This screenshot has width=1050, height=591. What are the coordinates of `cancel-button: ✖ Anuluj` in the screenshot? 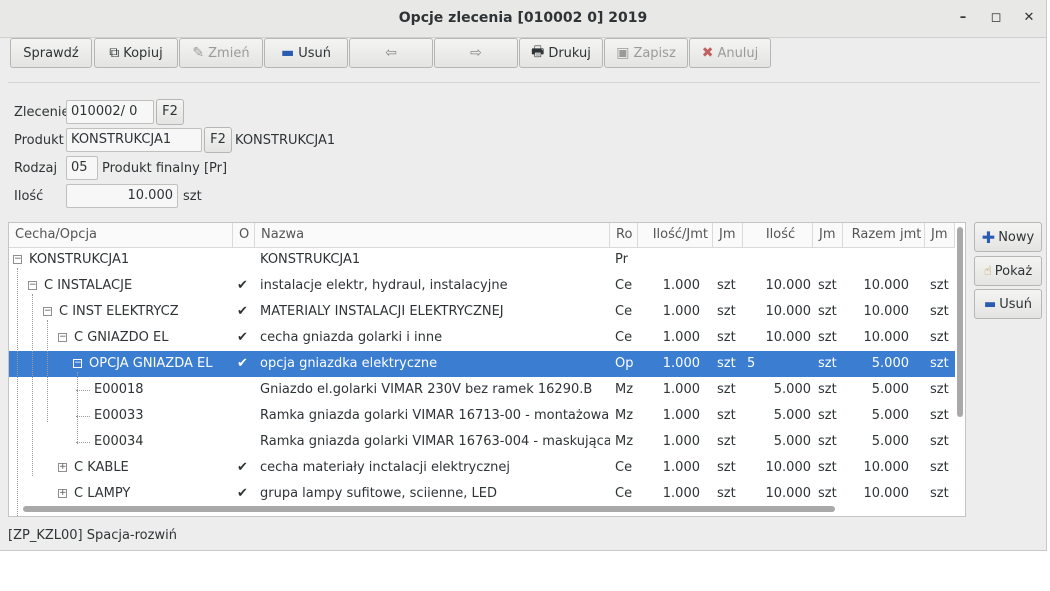 It's located at (730, 53).